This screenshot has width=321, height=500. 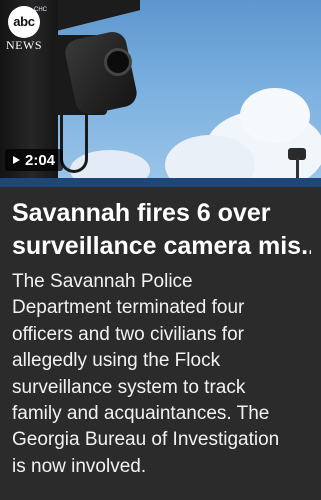 What do you see at coordinates (118, 62) in the screenshot?
I see `camera-lens` at bounding box center [118, 62].